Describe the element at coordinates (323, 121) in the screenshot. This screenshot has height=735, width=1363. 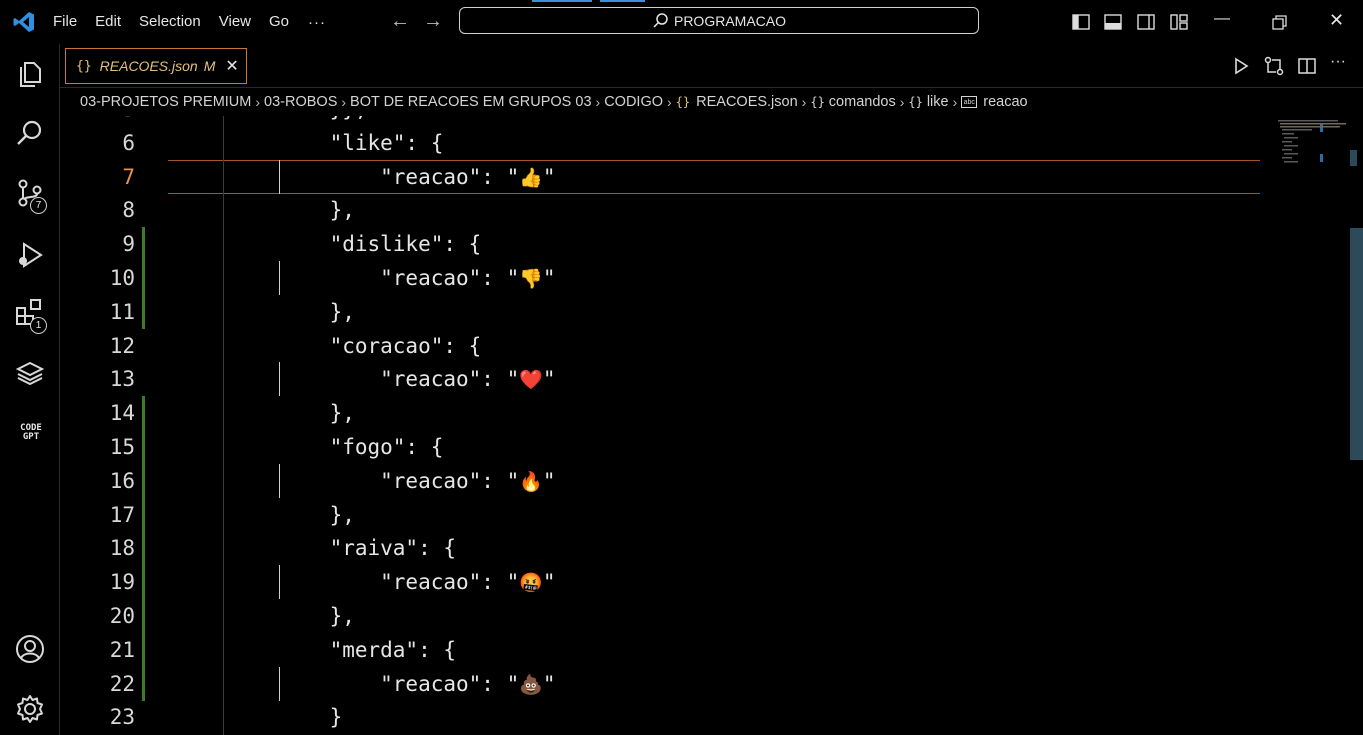
I see `code-text: }},` at that location.